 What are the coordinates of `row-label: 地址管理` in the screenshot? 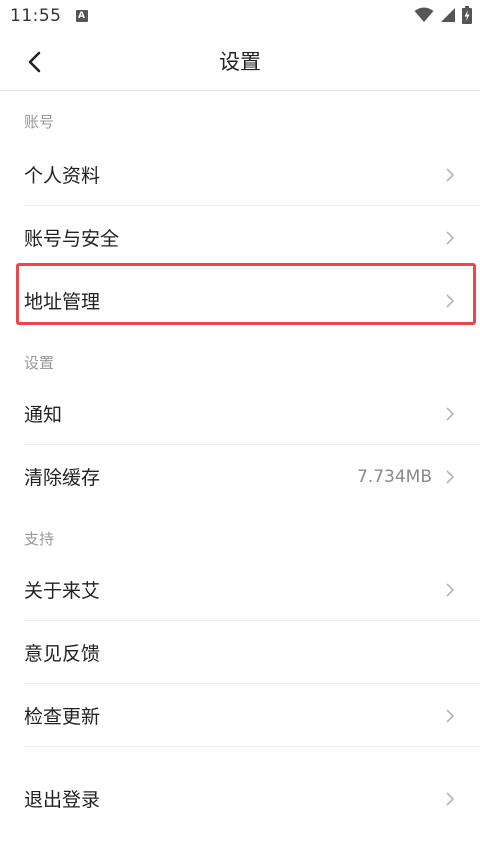 It's located at (62, 302).